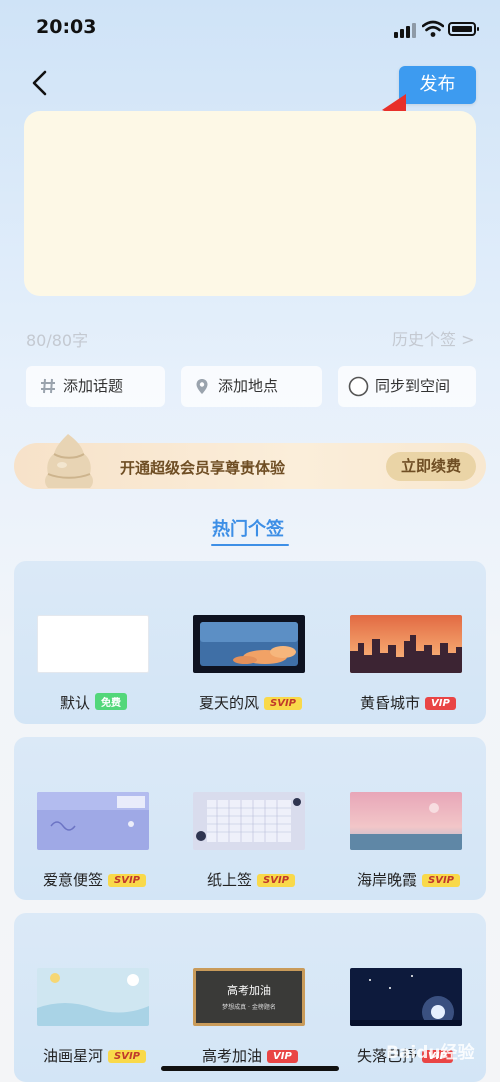 The image size is (500, 1082). Describe the element at coordinates (413, 386) in the screenshot. I see `sync-to-space-label: 同步到空间` at that location.